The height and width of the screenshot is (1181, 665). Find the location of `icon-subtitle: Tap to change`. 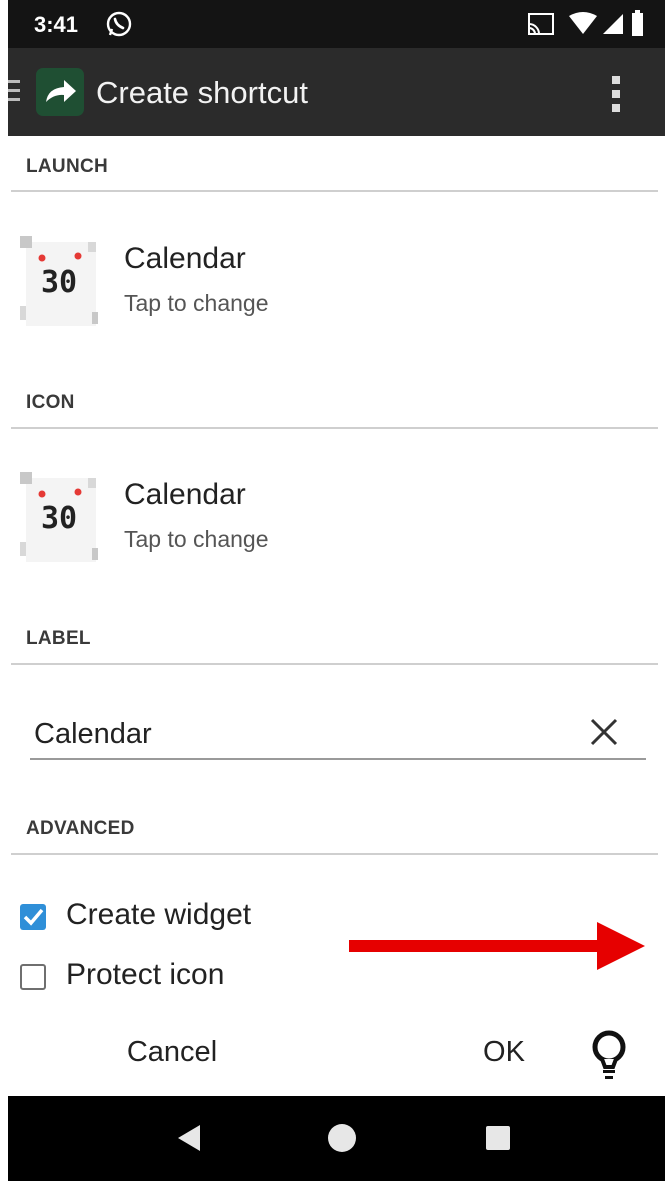

icon-subtitle: Tap to change is located at coordinates (196, 539).